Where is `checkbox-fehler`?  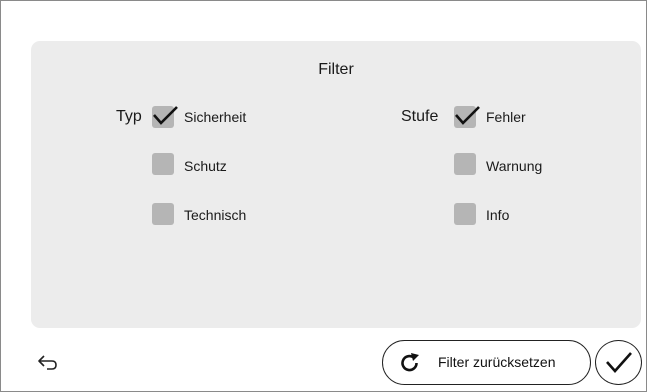 checkbox-fehler is located at coordinates (467, 117).